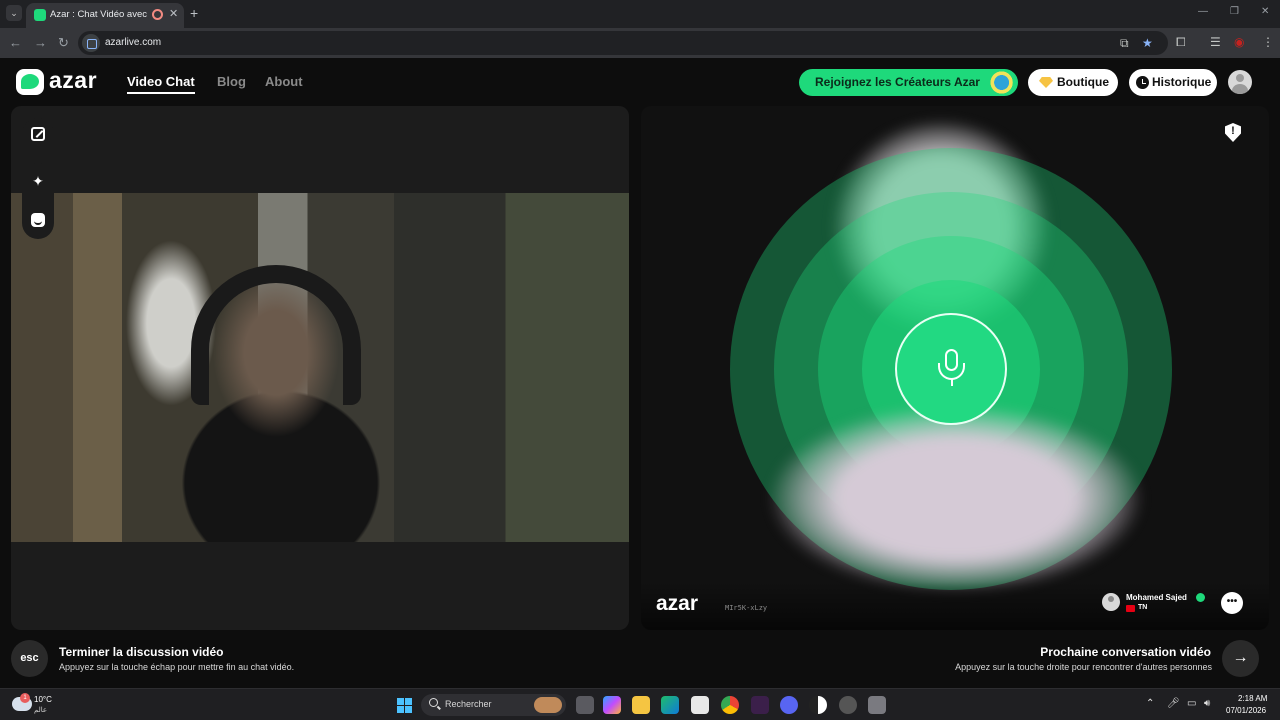 The width and height of the screenshot is (1280, 720). Describe the element at coordinates (1233, 132) in the screenshot. I see `report-shield-icon: !` at that location.